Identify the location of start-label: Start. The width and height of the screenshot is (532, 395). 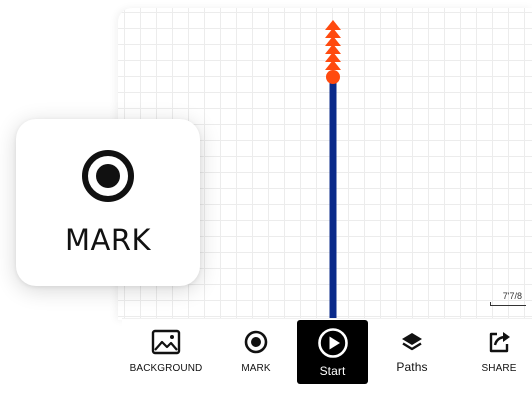
(332, 371).